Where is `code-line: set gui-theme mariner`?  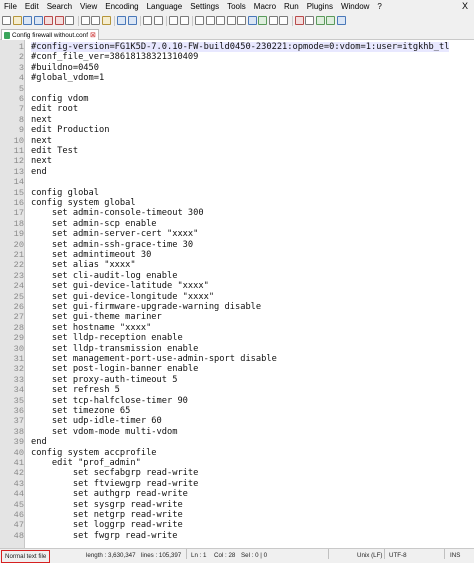 code-line: set gui-theme mariner is located at coordinates (96, 317).